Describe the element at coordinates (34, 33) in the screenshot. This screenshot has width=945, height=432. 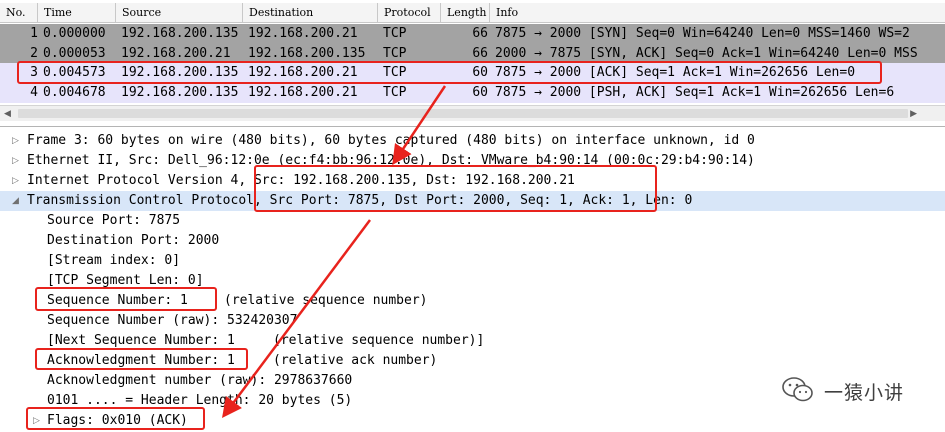
I see `packet-no: 1` at that location.